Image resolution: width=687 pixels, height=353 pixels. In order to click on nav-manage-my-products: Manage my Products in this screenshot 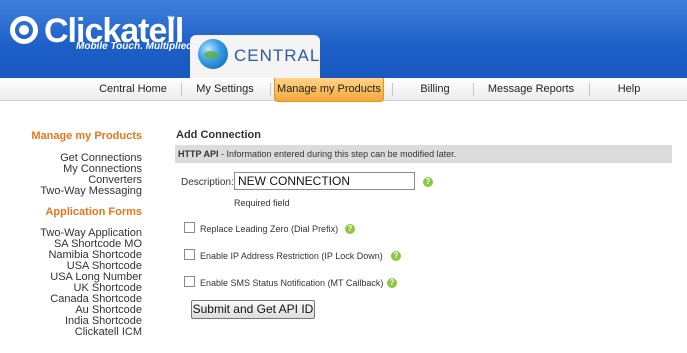, I will do `click(329, 90)`.